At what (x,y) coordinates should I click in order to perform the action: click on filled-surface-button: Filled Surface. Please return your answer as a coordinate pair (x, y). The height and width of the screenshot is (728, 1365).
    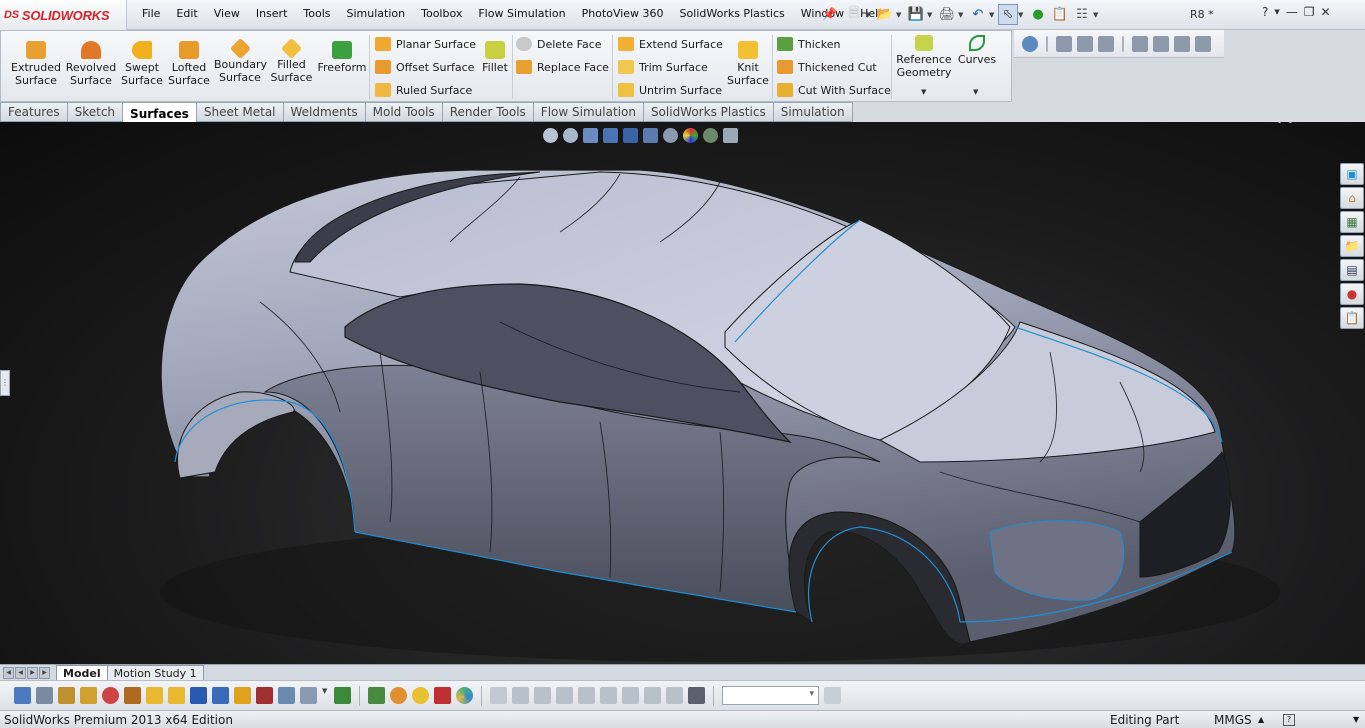
    Looking at the image, I should click on (291, 57).